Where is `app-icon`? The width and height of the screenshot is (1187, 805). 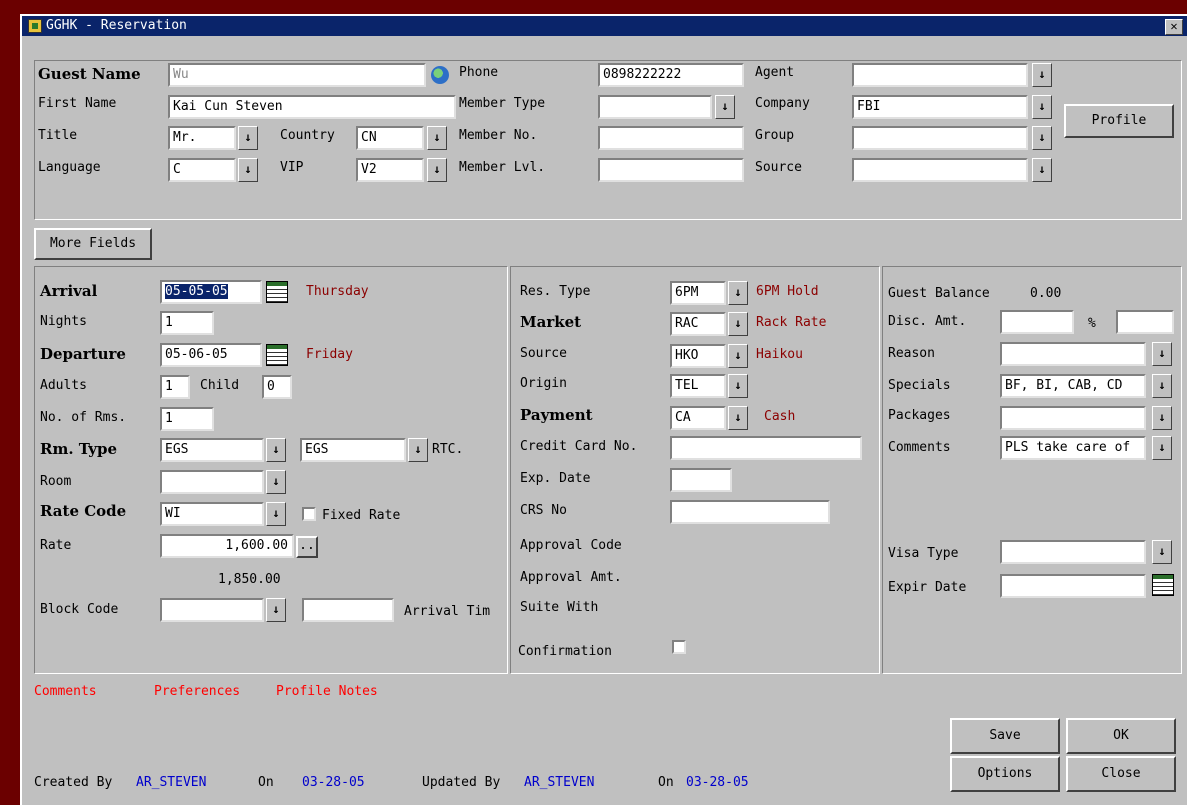
app-icon is located at coordinates (35, 26).